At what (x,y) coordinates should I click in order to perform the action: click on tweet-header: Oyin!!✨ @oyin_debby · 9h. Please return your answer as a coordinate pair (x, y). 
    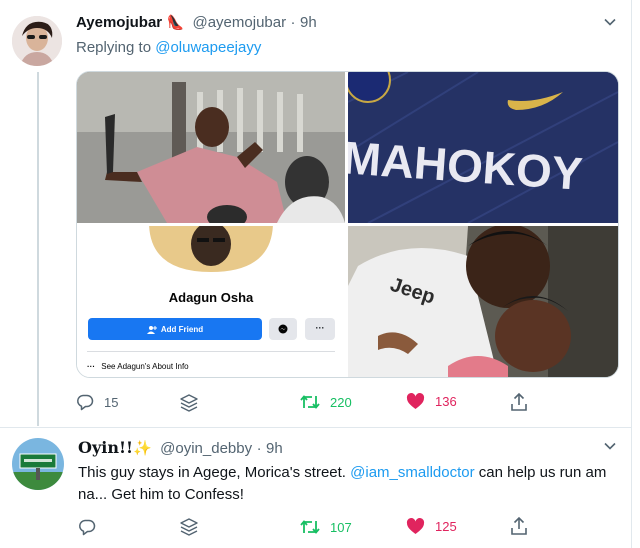
    Looking at the image, I should click on (180, 448).